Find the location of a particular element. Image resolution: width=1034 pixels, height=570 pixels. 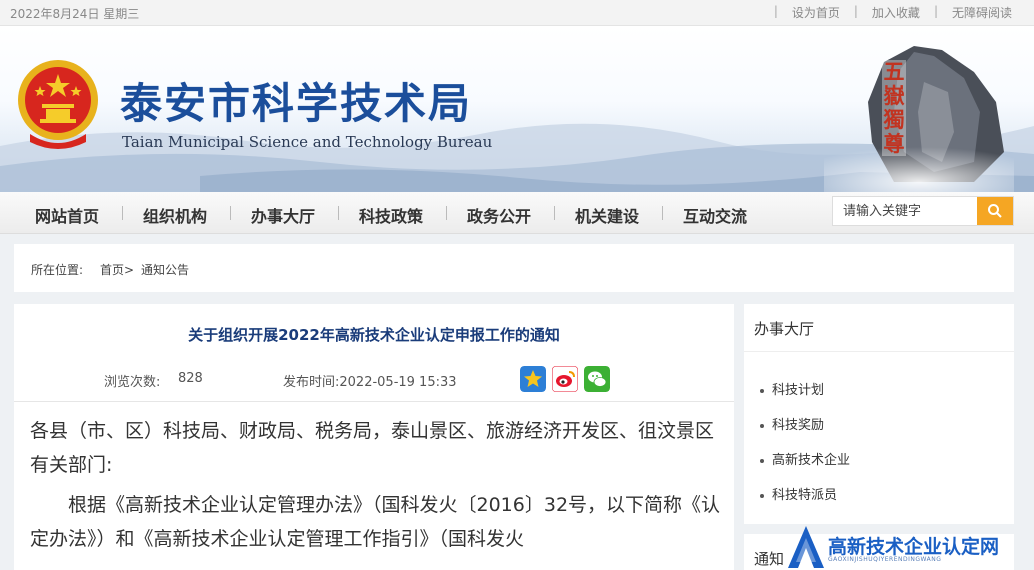

nav-agency-building: 机关建设 is located at coordinates (607, 215).